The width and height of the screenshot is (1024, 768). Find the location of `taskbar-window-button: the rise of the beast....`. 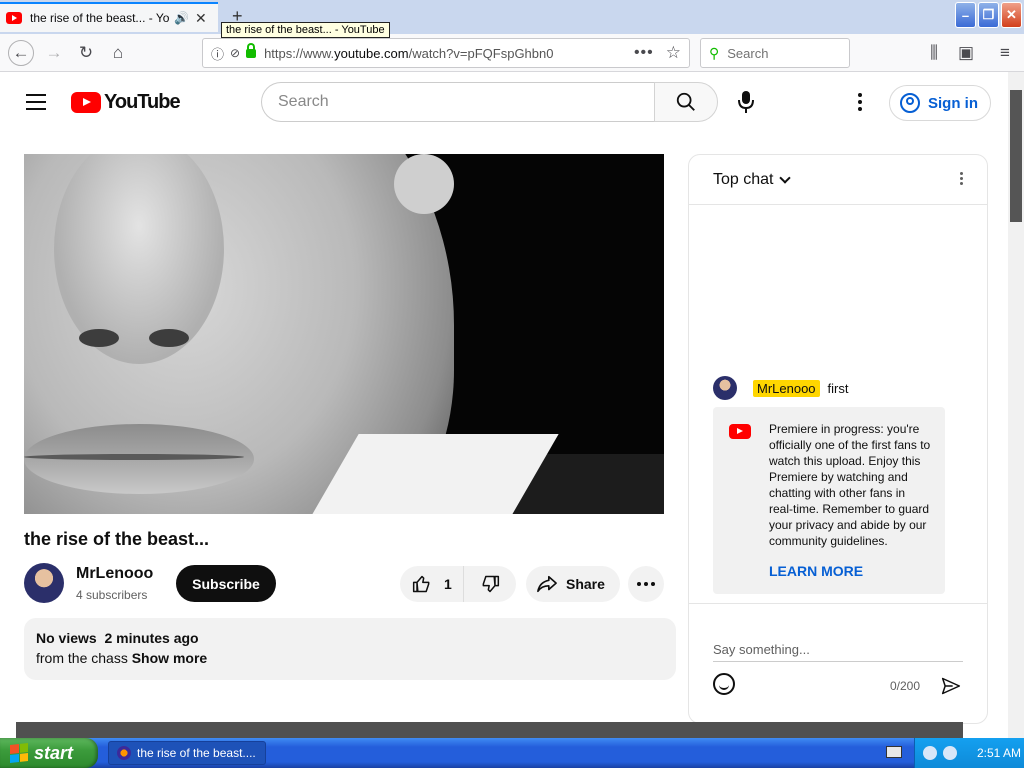

taskbar-window-button: the rise of the beast.... is located at coordinates (187, 753).